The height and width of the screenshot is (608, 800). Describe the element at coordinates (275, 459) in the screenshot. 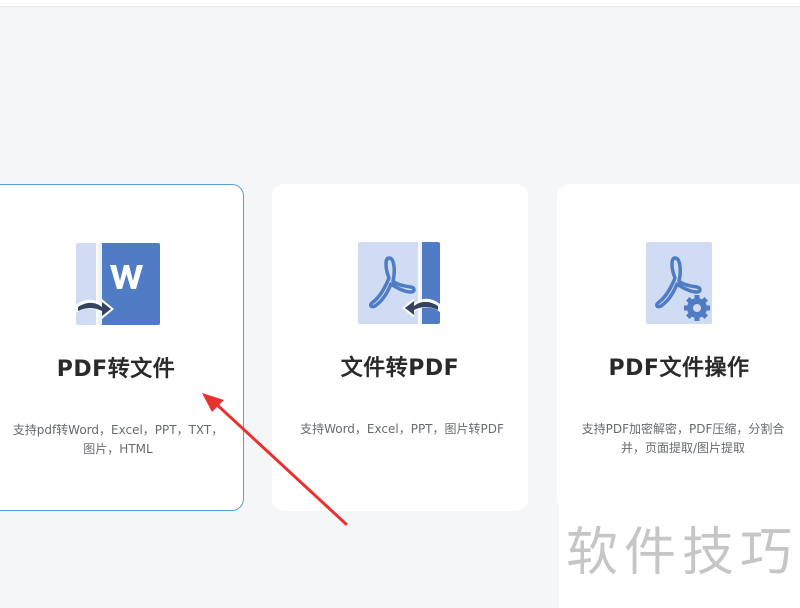

I see `annotation-arrow-icon` at that location.